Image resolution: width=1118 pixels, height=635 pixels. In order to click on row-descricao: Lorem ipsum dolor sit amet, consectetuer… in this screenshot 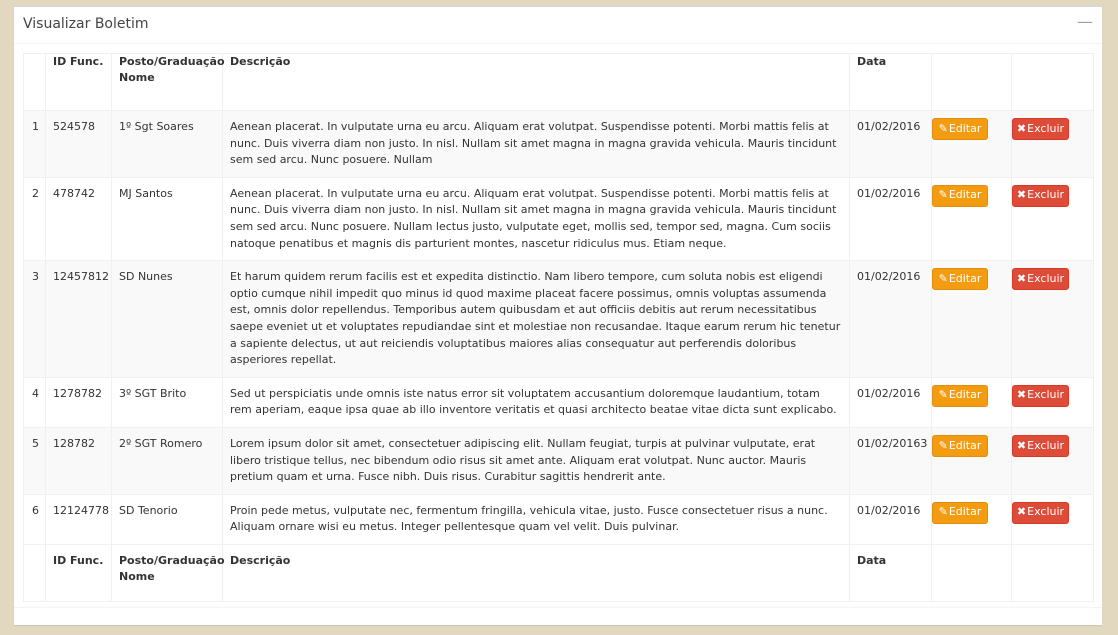, I will do `click(536, 460)`.